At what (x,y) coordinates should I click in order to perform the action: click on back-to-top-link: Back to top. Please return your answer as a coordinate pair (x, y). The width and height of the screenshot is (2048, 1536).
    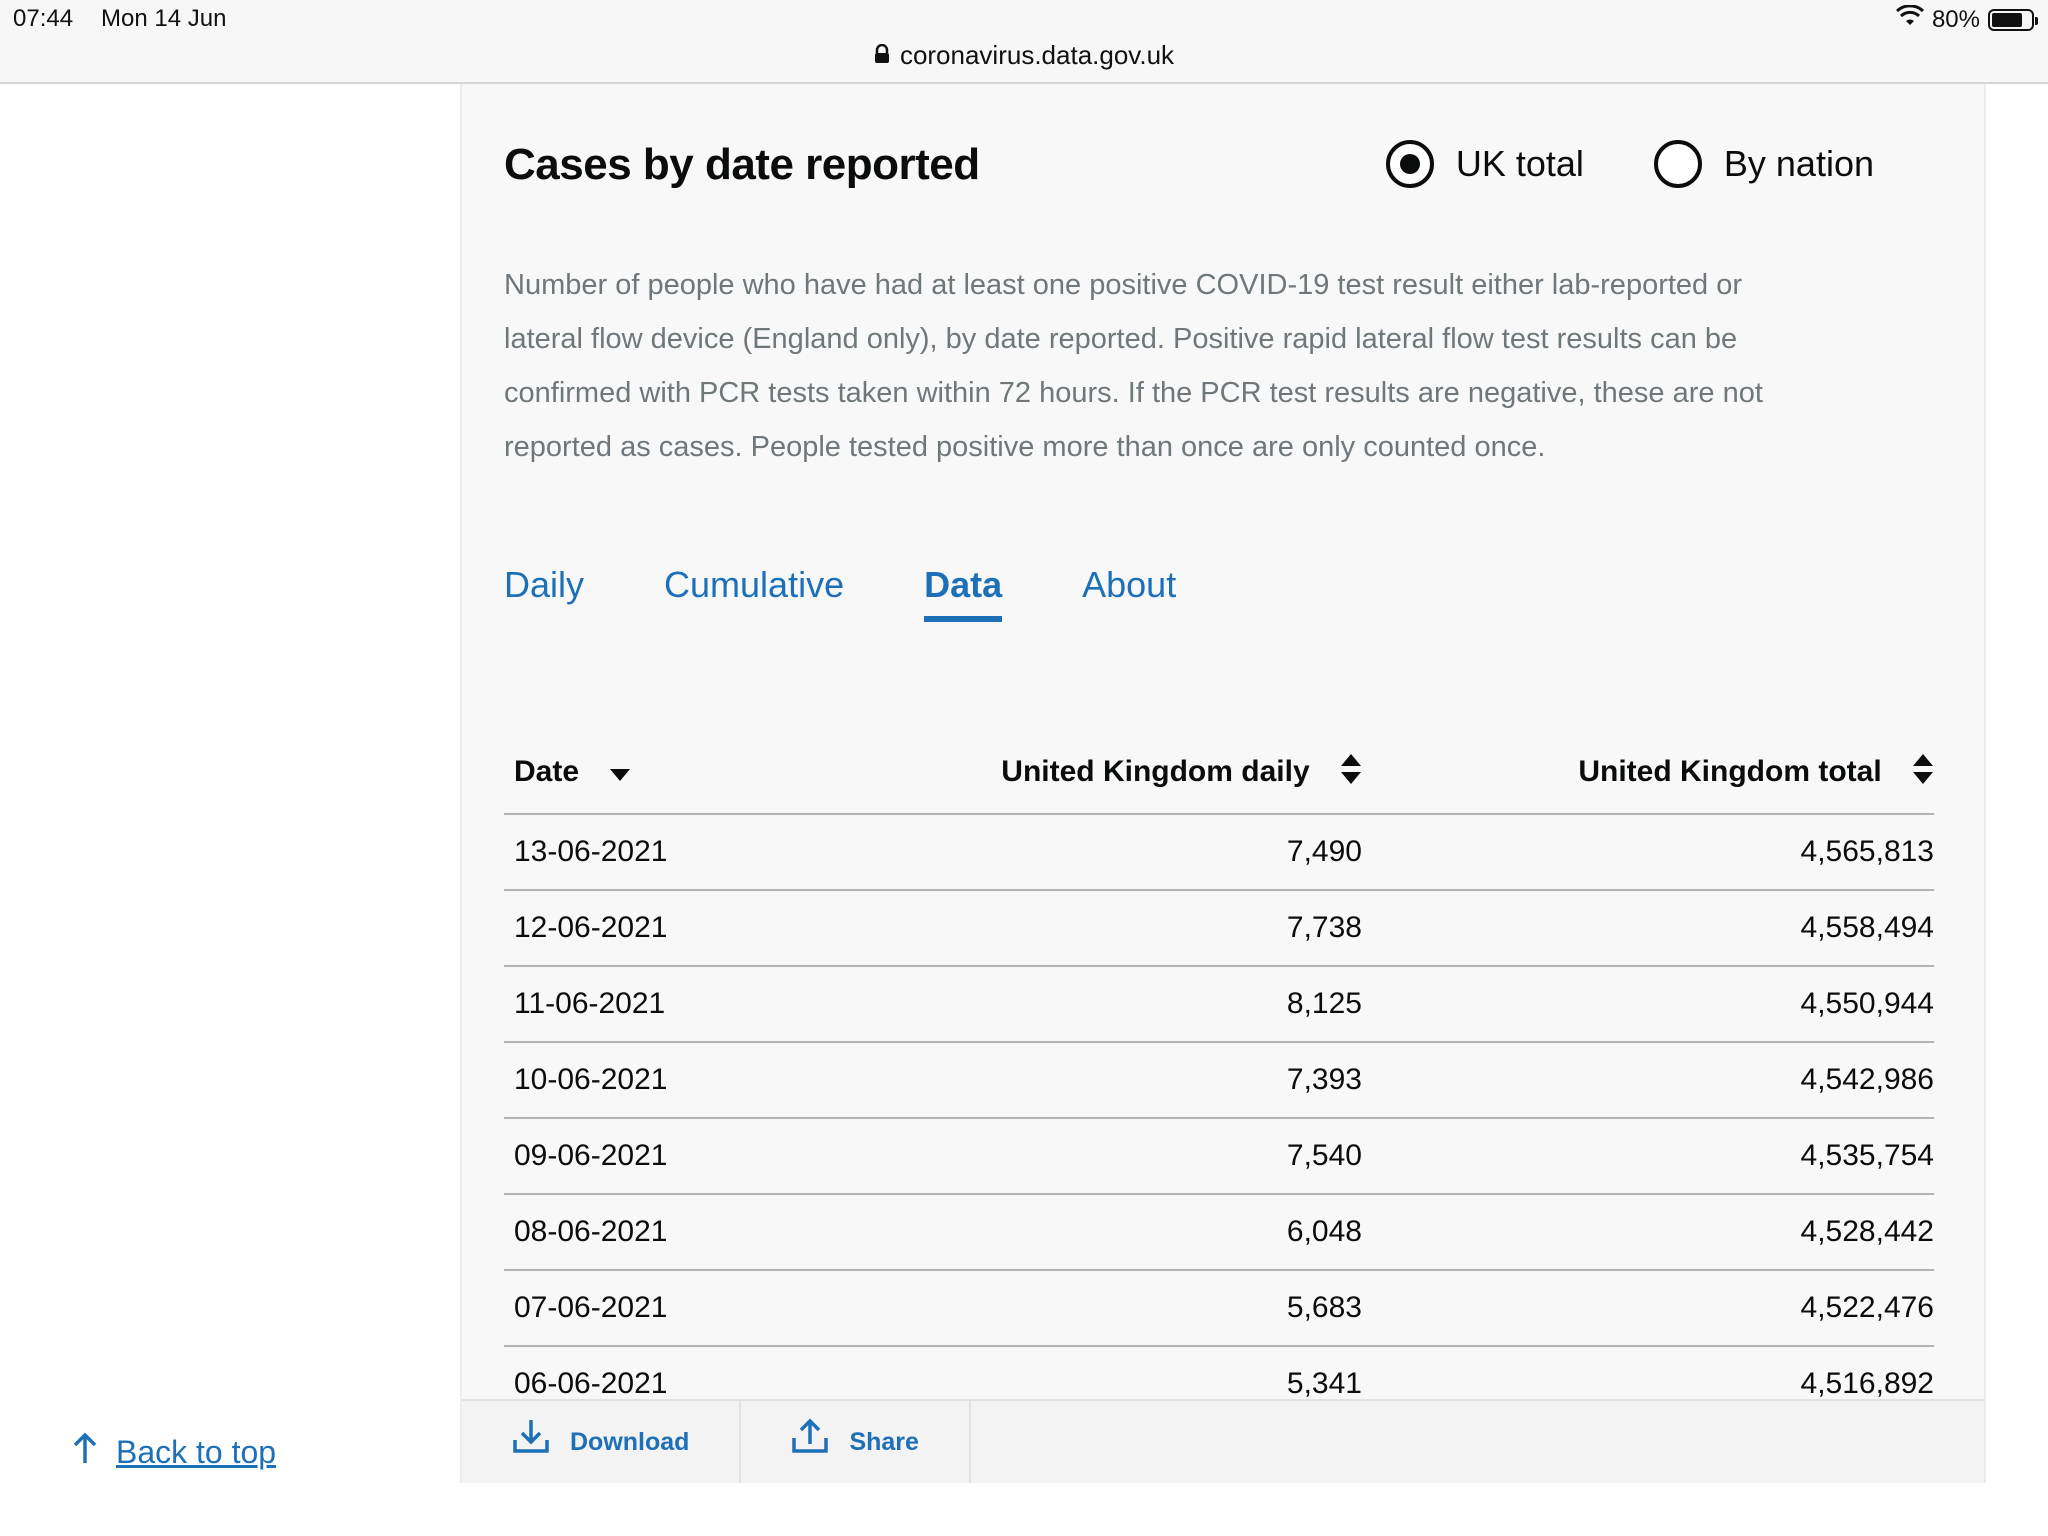
    Looking at the image, I should click on (174, 1452).